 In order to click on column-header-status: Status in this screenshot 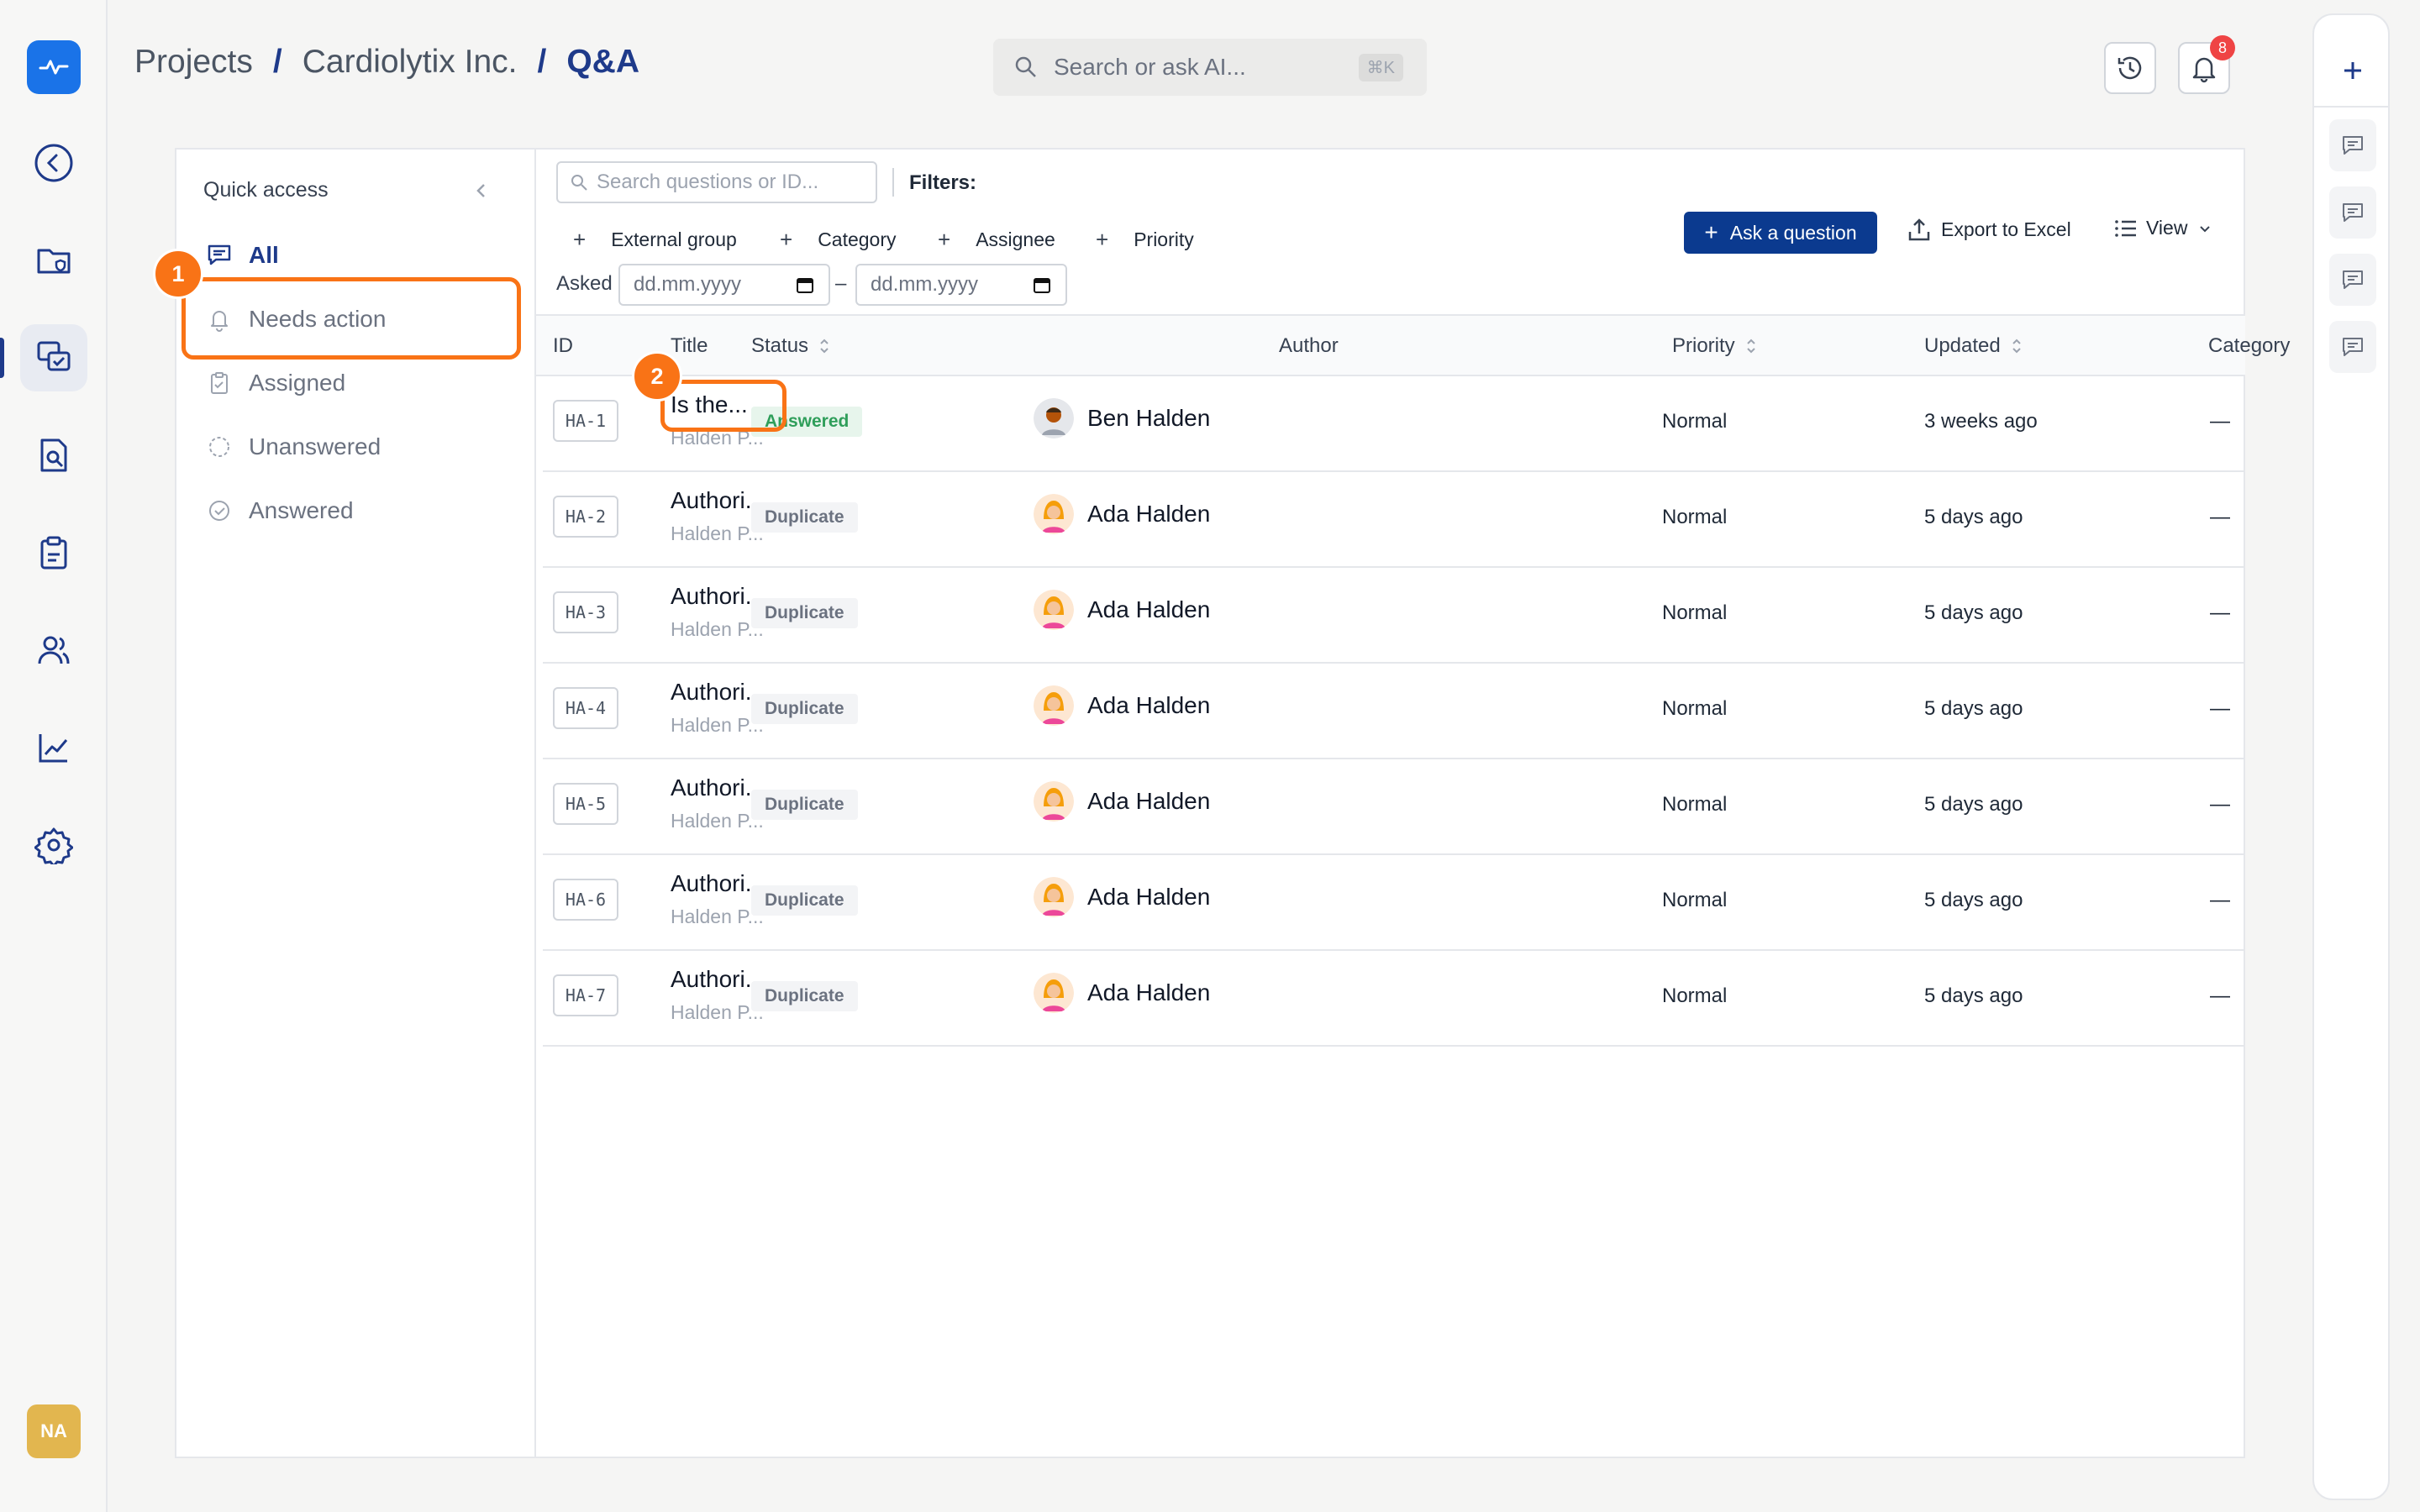, I will do `click(790, 346)`.